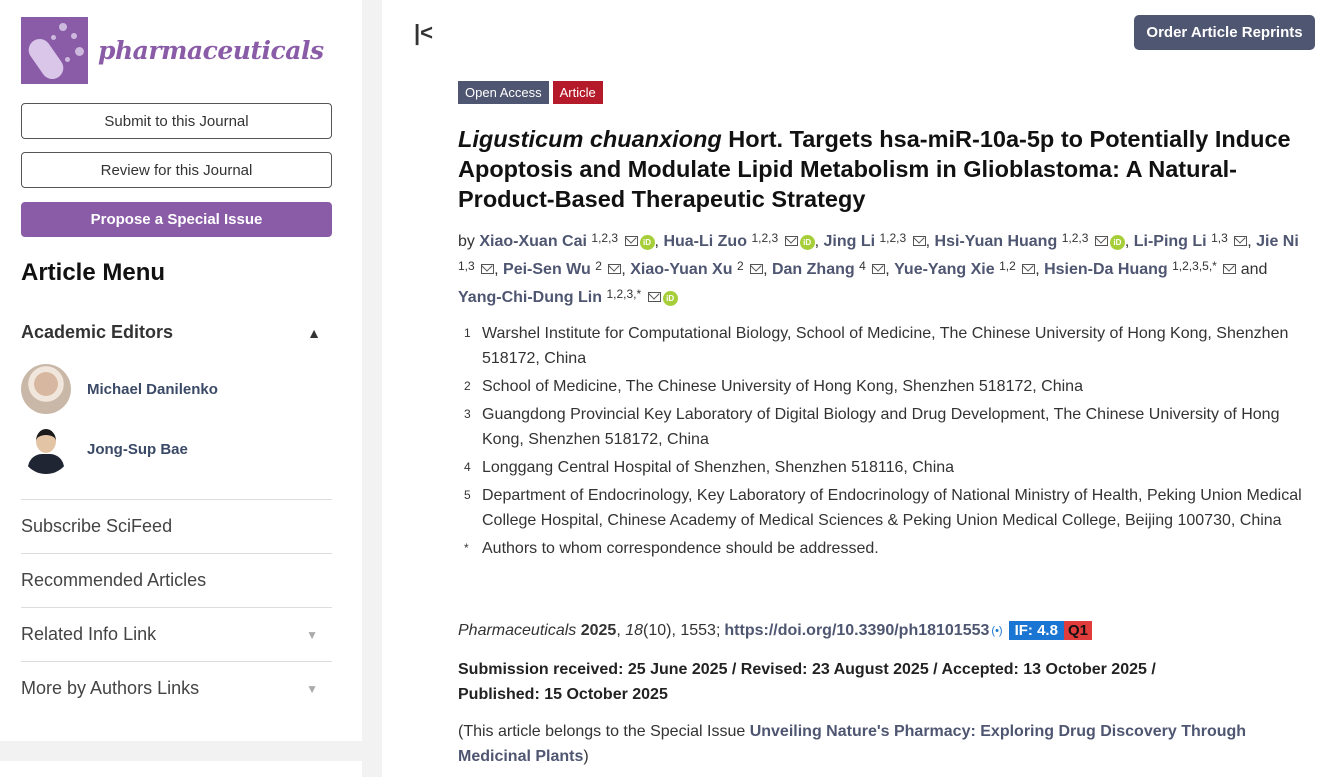 Image resolution: width=1324 pixels, height=777 pixels. Describe the element at coordinates (503, 92) in the screenshot. I see `open-access-badge: Open Access` at that location.